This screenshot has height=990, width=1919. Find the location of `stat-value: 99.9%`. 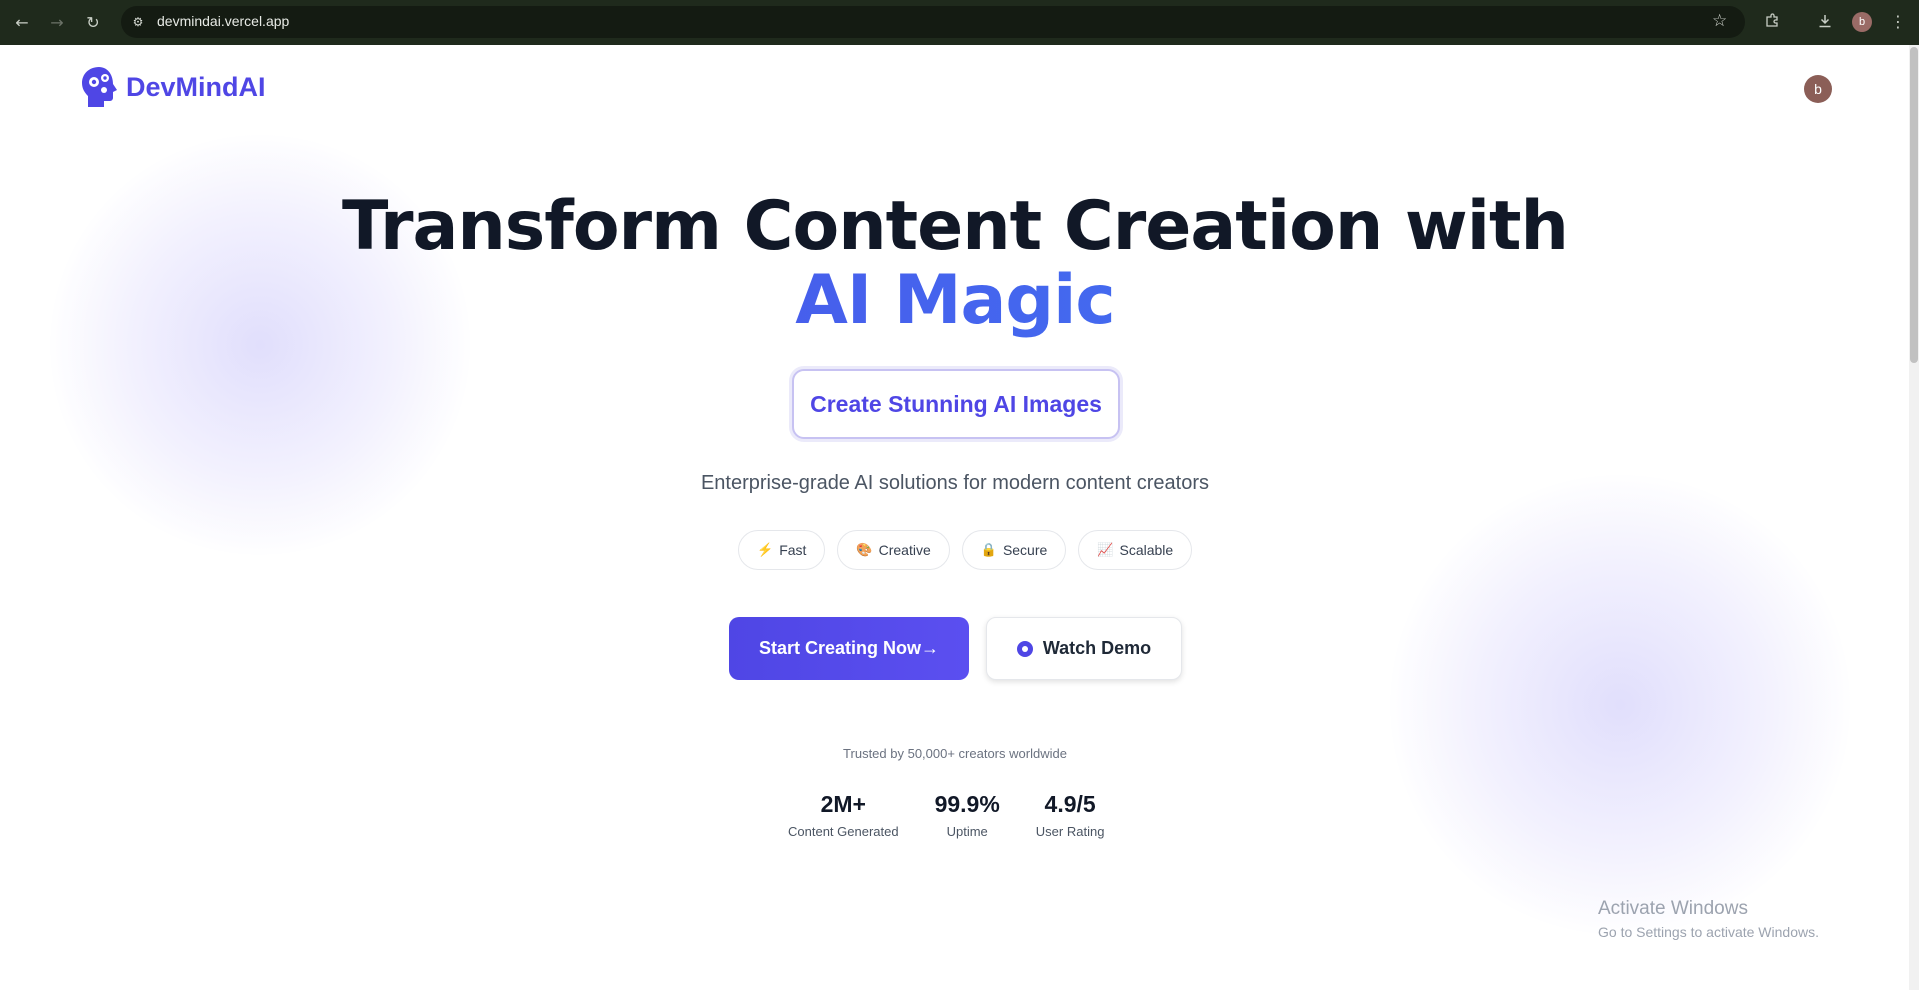

stat-value: 99.9% is located at coordinates (967, 804).